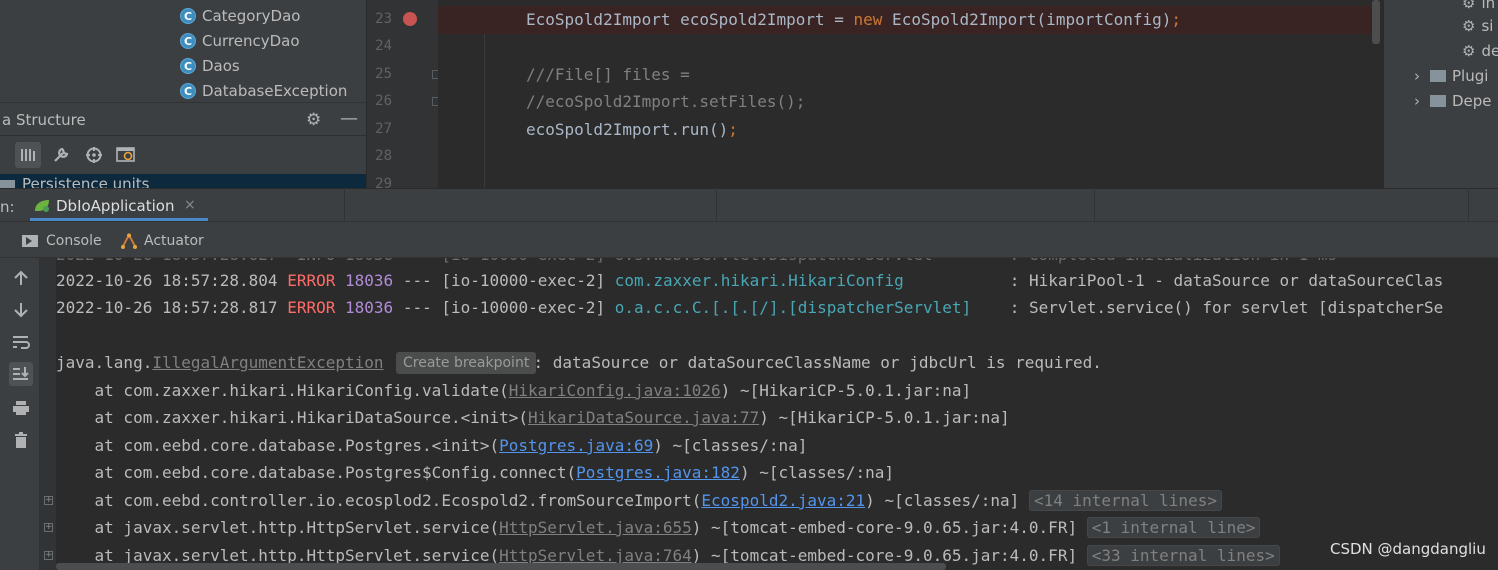  I want to click on structure-toolbar, so click(183, 155).